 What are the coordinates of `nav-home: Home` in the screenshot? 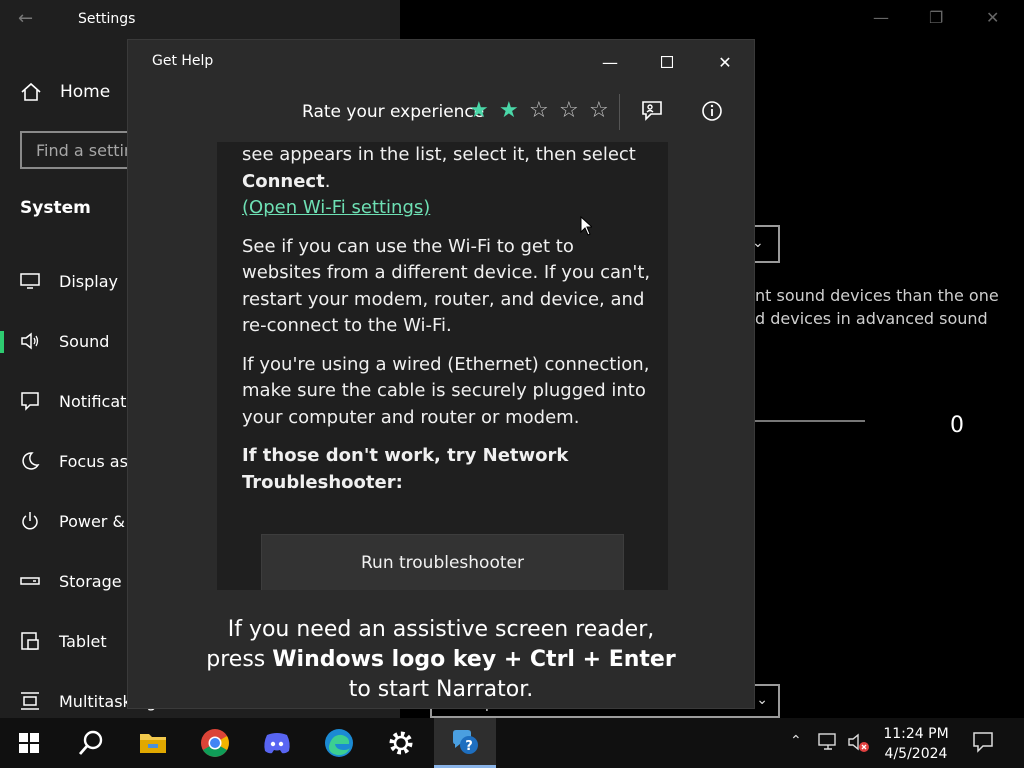 It's located at (65, 92).